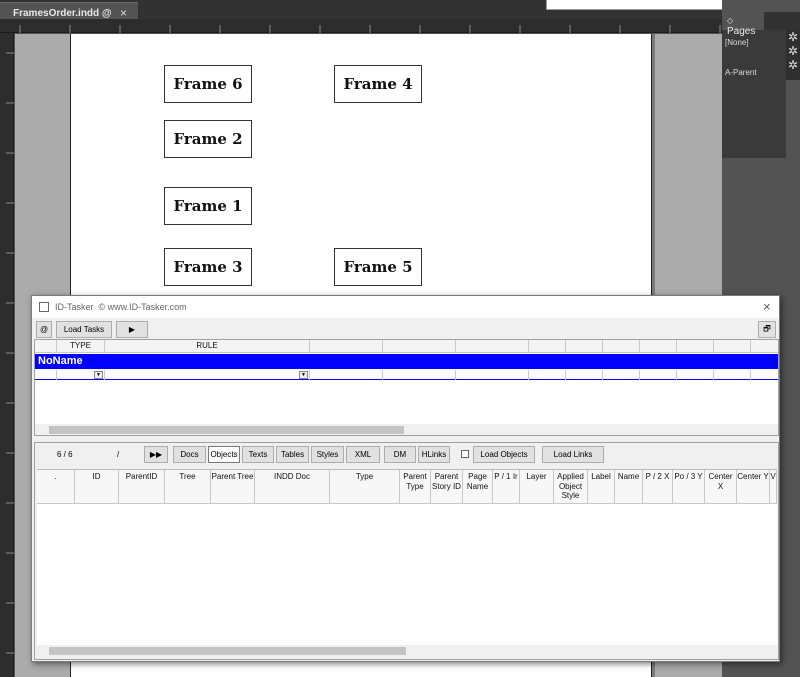  What do you see at coordinates (506, 487) in the screenshot?
I see `col-header: P / 1 Ir` at bounding box center [506, 487].